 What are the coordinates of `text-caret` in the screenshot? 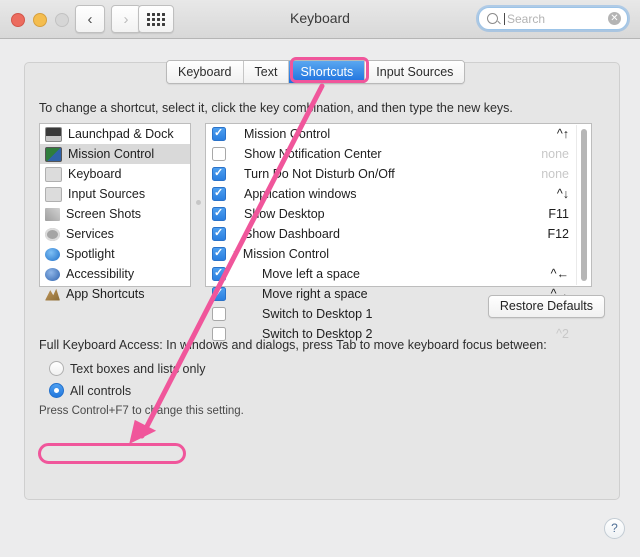 It's located at (504, 18).